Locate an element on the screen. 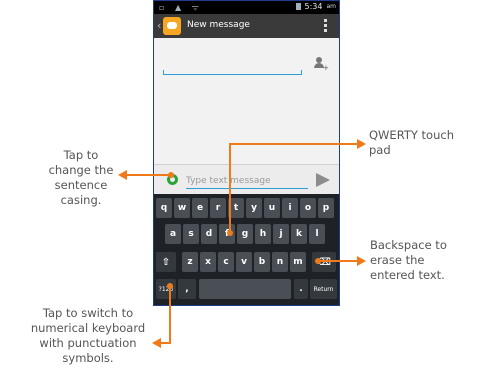 The width and height of the screenshot is (478, 389). status-icons: ▫ ▲ ᯤ is located at coordinates (181, 7).